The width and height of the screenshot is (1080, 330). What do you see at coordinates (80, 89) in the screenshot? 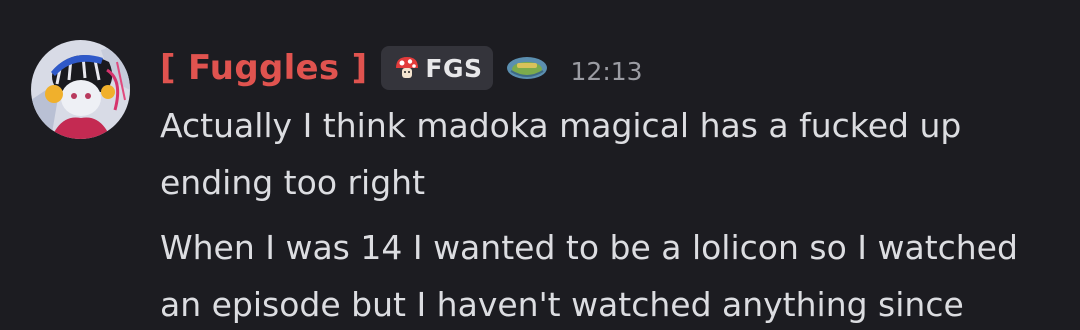
I see `avatar` at bounding box center [80, 89].